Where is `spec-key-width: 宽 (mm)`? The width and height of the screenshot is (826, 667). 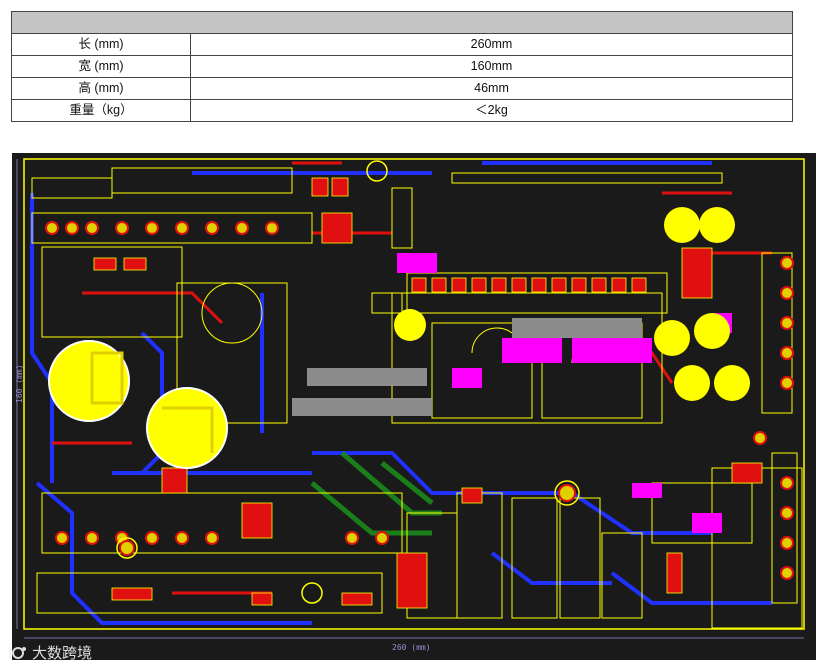 spec-key-width: 宽 (mm) is located at coordinates (101, 66).